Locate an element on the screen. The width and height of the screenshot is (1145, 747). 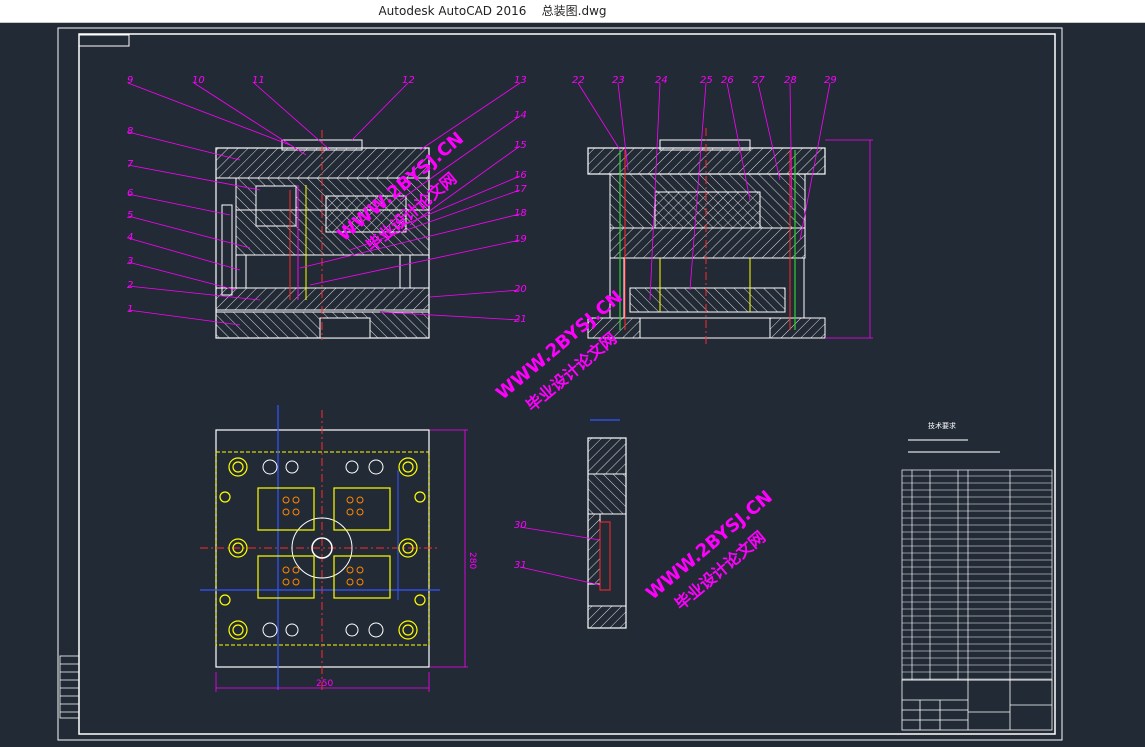
callout-27: 27 is located at coordinates (758, 80).